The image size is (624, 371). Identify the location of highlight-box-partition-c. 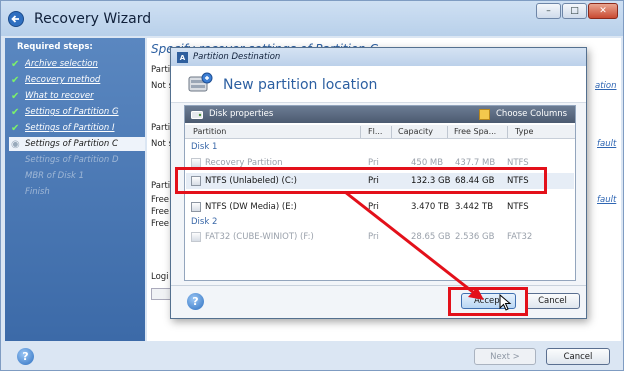
(361, 180).